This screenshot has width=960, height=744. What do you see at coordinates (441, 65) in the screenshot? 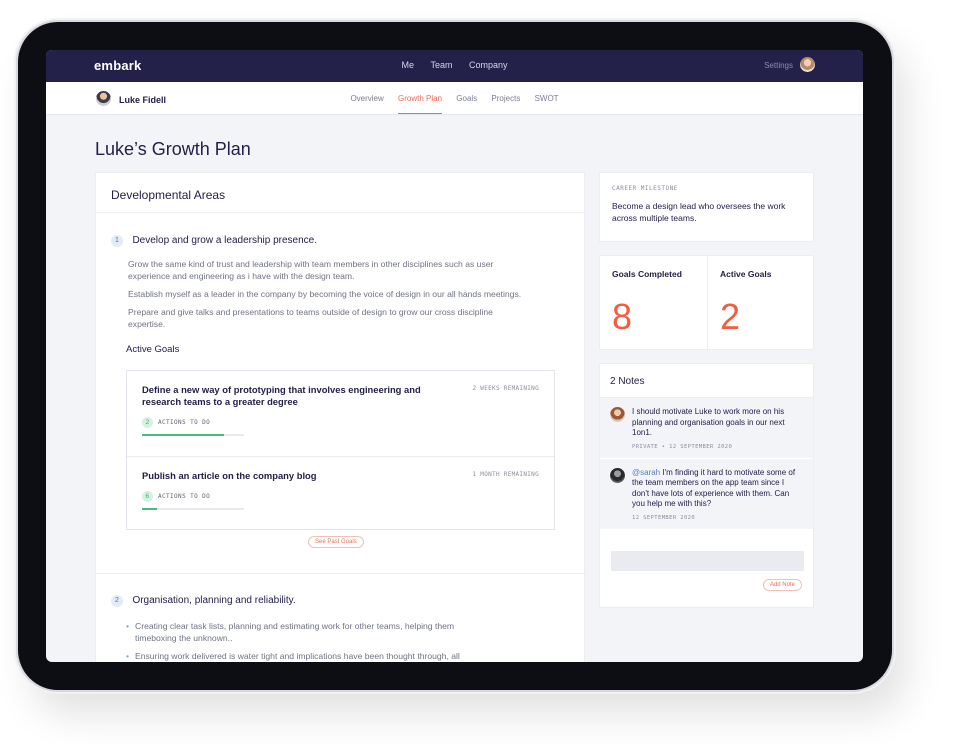
I see `nav-team: Team` at bounding box center [441, 65].